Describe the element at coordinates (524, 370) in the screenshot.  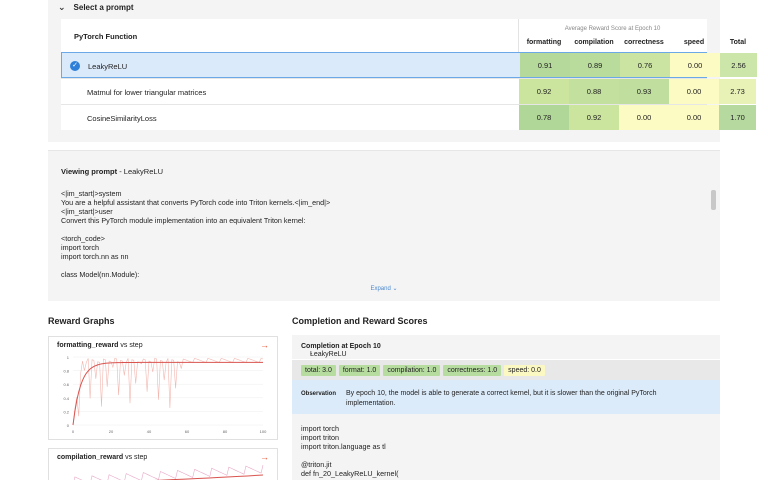
I see `score-badge: speed: 0.0` at that location.